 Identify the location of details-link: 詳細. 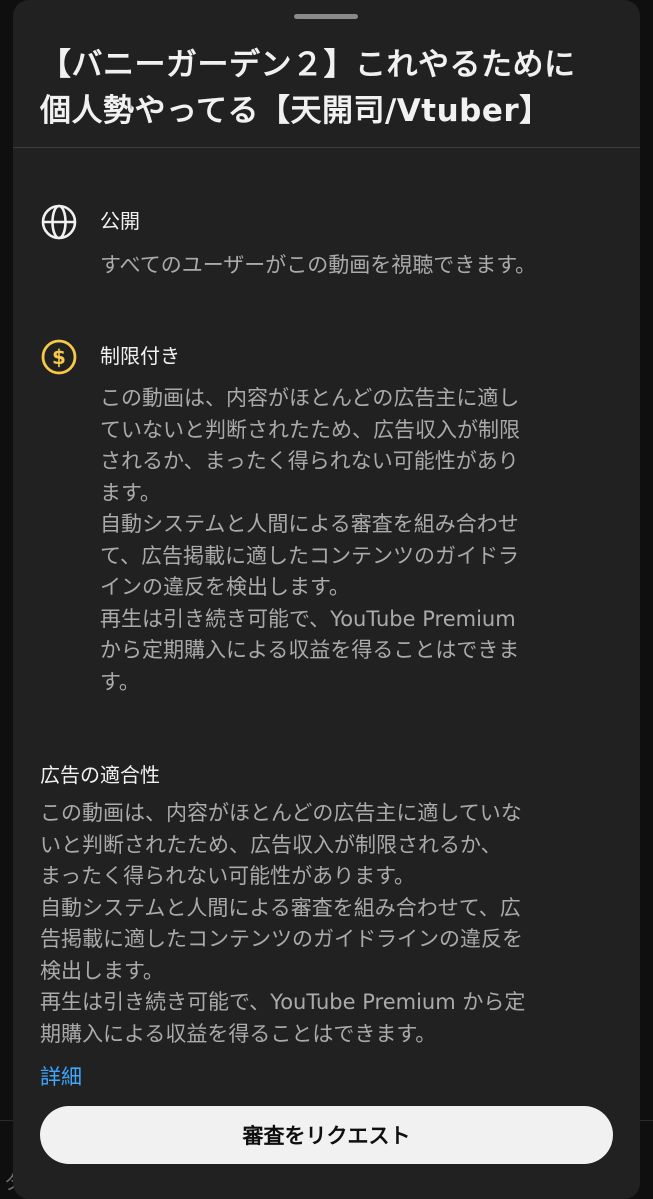
(61, 1077).